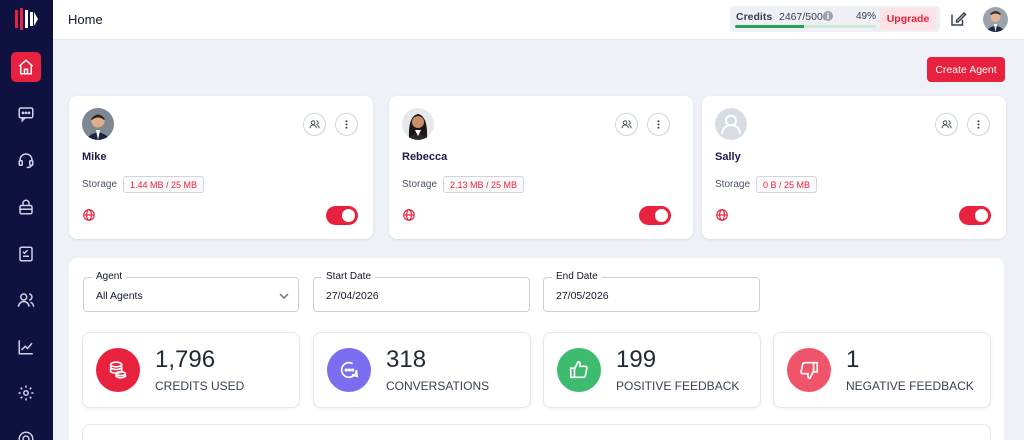 Image resolution: width=1024 pixels, height=440 pixels. I want to click on sidebar-item-settings, so click(26, 393).